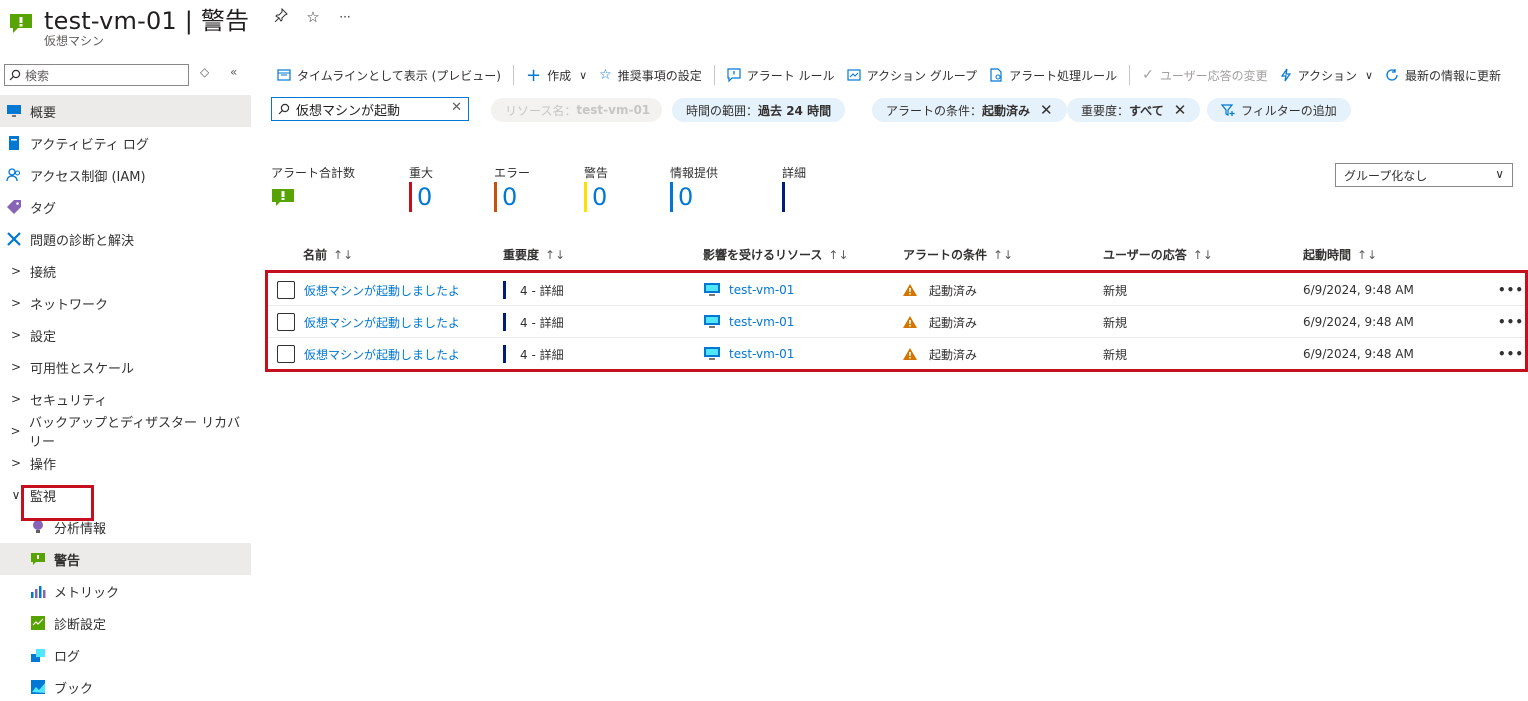 Image resolution: width=1528 pixels, height=701 pixels. What do you see at coordinates (125, 303) in the screenshot?
I see `sidebar-item-network: > ネットワーク` at bounding box center [125, 303].